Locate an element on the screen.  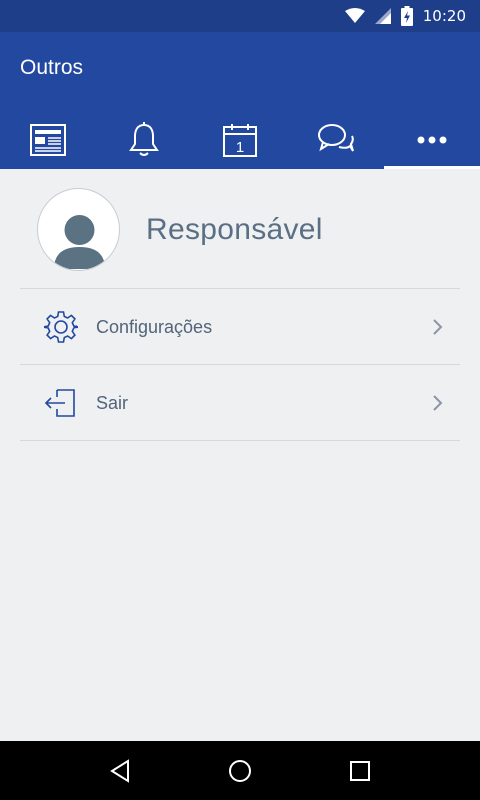
bell-icon is located at coordinates (144, 138).